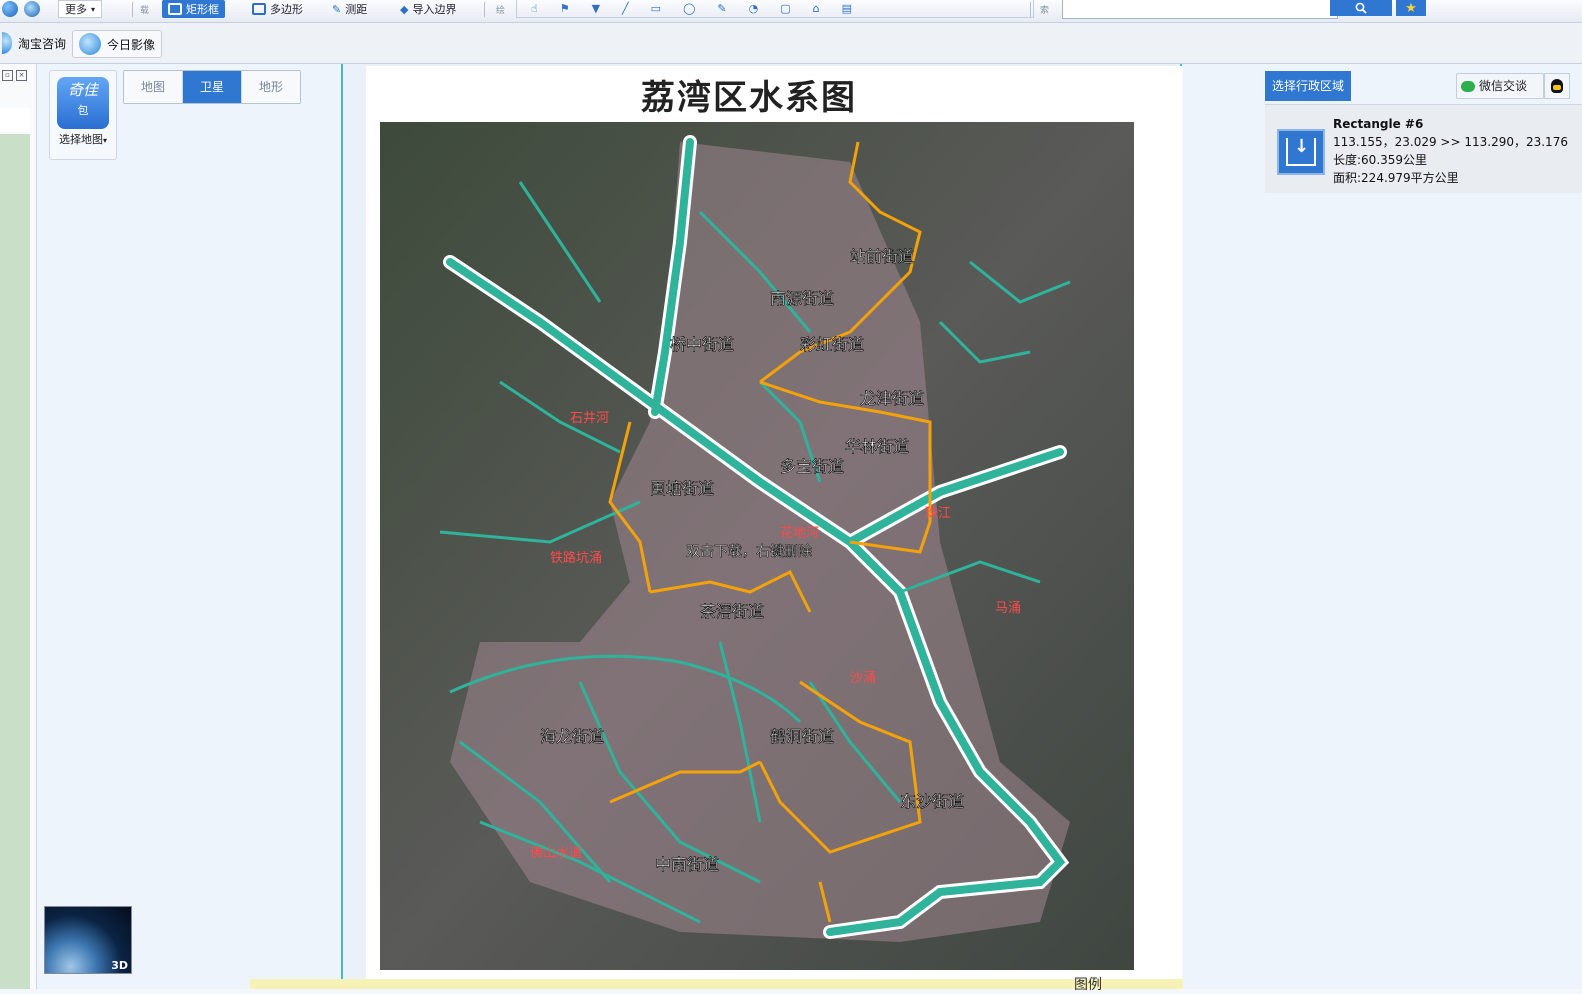  What do you see at coordinates (932, 801) in the screenshot?
I see `district-label: 东沙街道` at bounding box center [932, 801].